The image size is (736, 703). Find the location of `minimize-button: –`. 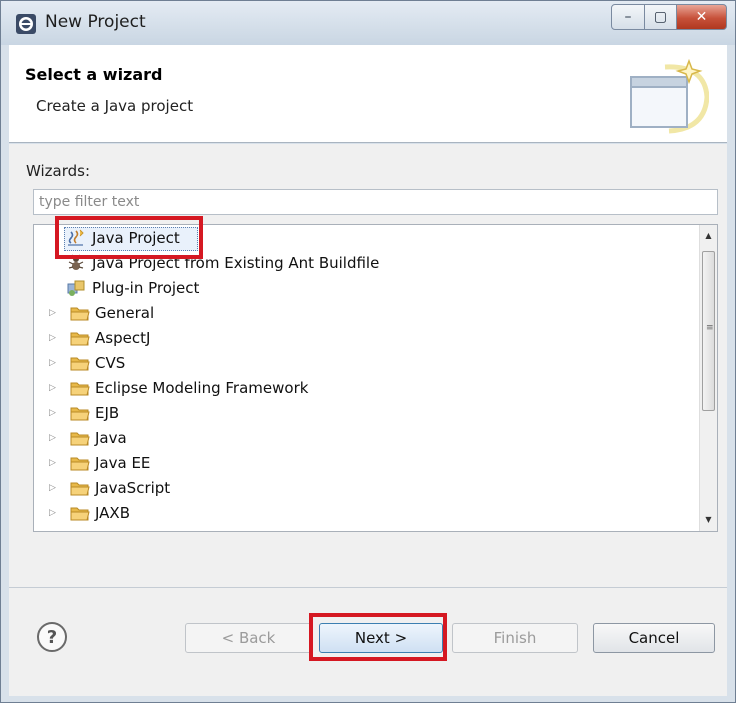

minimize-button: – is located at coordinates (628, 17).